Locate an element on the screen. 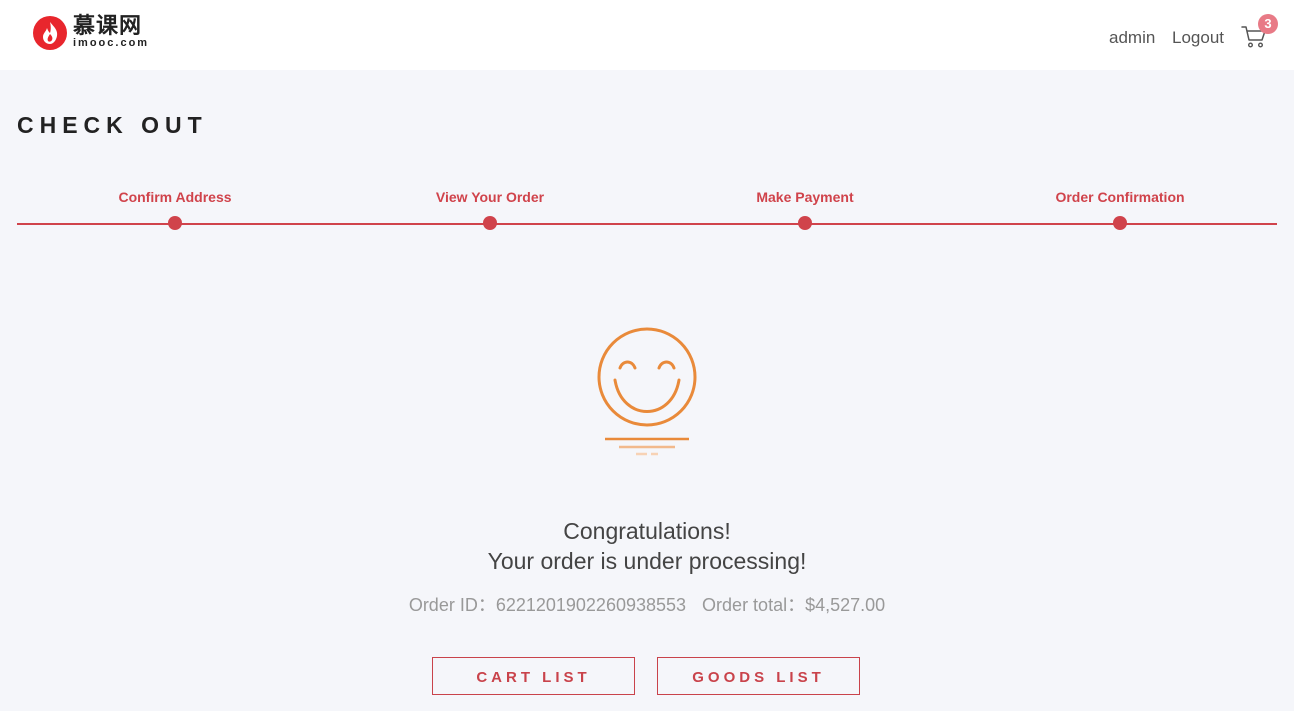 This screenshot has width=1294, height=711. stepper-line is located at coordinates (647, 224).